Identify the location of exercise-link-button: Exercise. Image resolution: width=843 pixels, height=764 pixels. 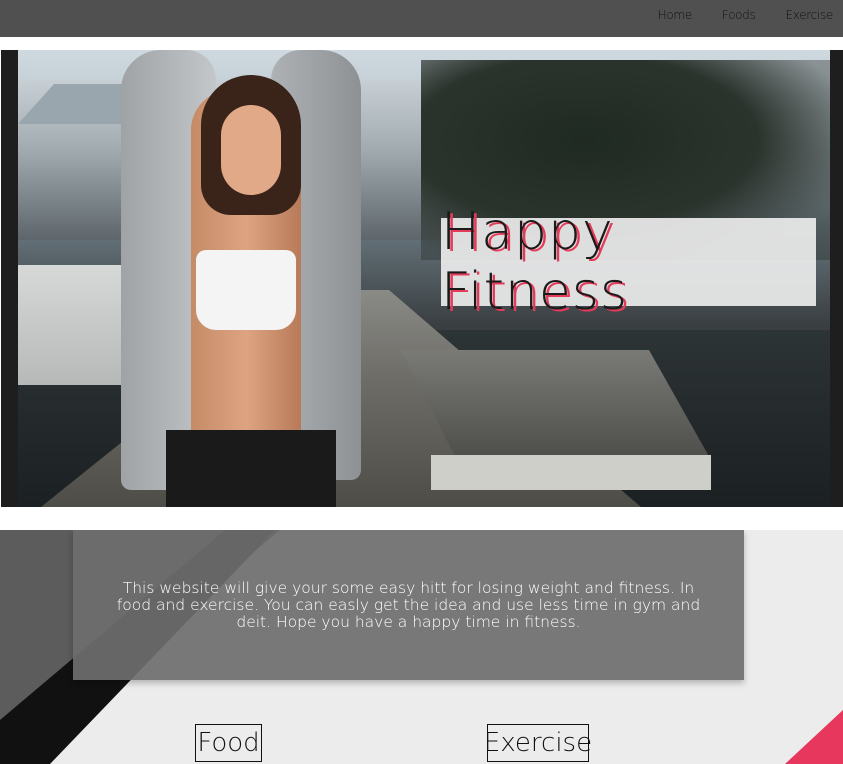
(538, 743).